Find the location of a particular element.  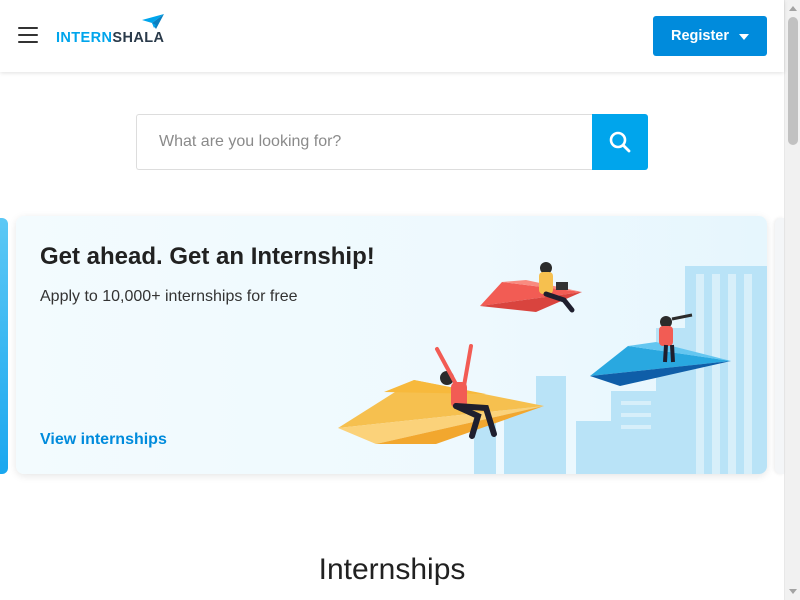

register-label: Register is located at coordinates (700, 36).